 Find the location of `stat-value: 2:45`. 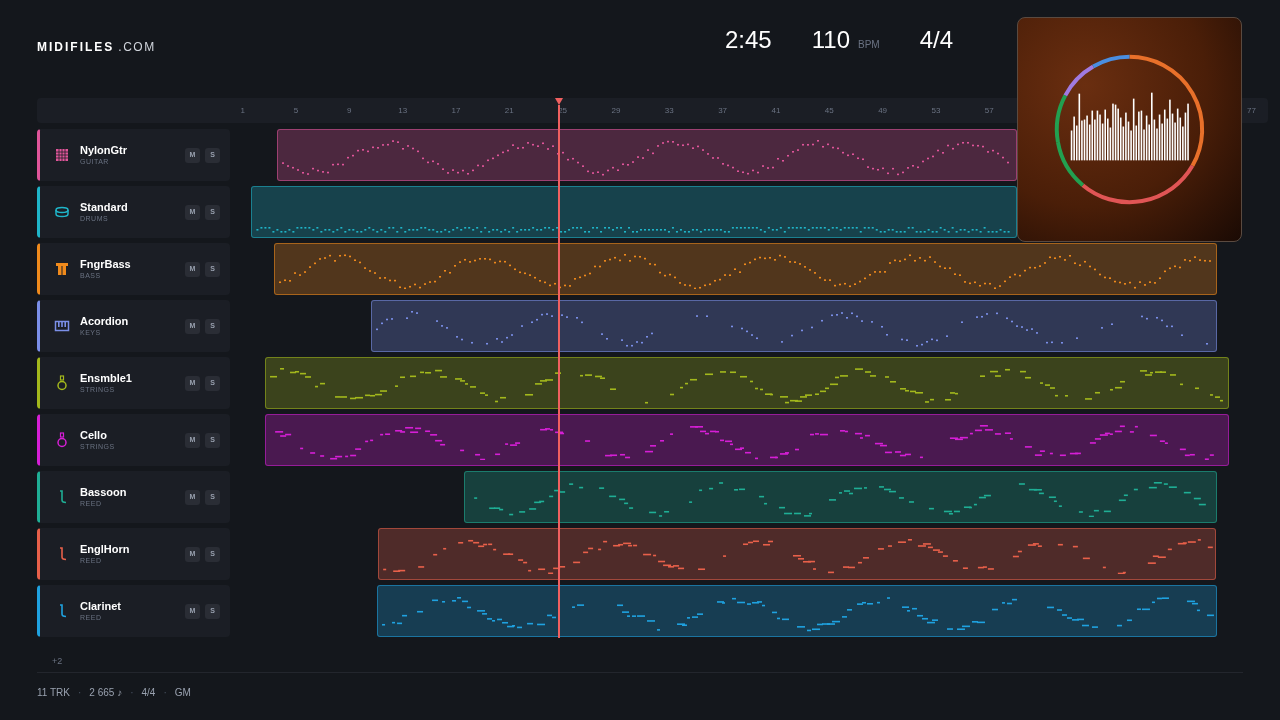

stat-value: 2:45 is located at coordinates (748, 40).